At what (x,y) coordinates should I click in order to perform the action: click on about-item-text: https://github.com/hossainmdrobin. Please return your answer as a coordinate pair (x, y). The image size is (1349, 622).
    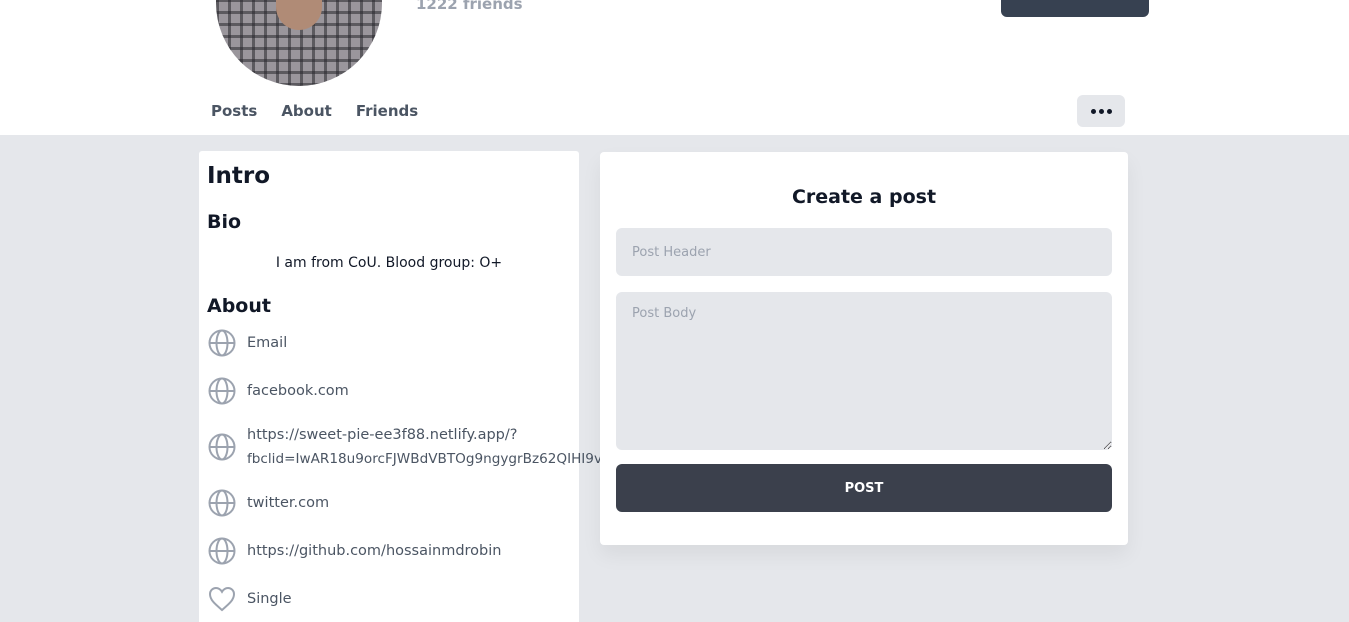
    Looking at the image, I should click on (374, 551).